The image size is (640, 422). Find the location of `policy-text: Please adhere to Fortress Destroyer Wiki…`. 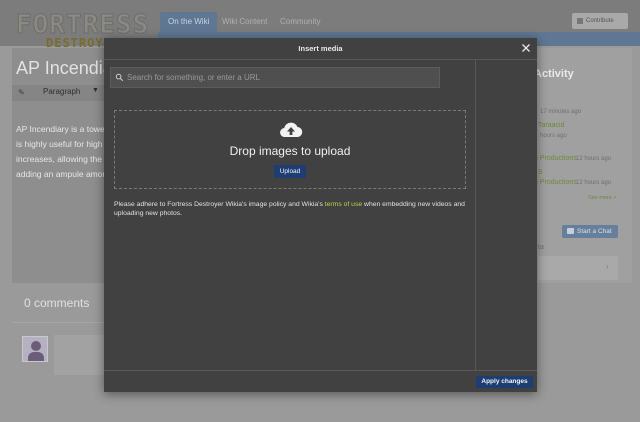

policy-text: Please adhere to Fortress Destroyer Wiki… is located at coordinates (219, 204).